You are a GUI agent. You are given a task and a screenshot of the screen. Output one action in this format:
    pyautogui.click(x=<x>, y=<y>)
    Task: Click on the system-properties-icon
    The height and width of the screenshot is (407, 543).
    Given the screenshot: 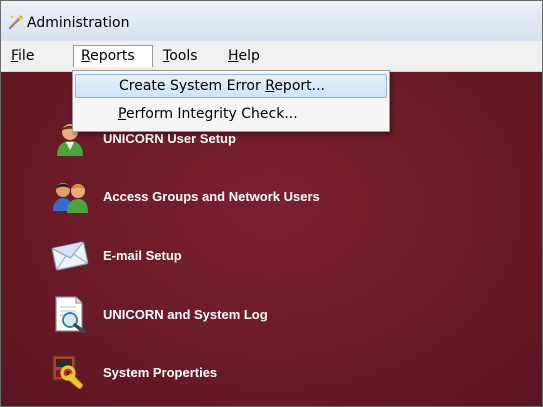 What is the action you would take?
    pyautogui.click(x=67, y=372)
    